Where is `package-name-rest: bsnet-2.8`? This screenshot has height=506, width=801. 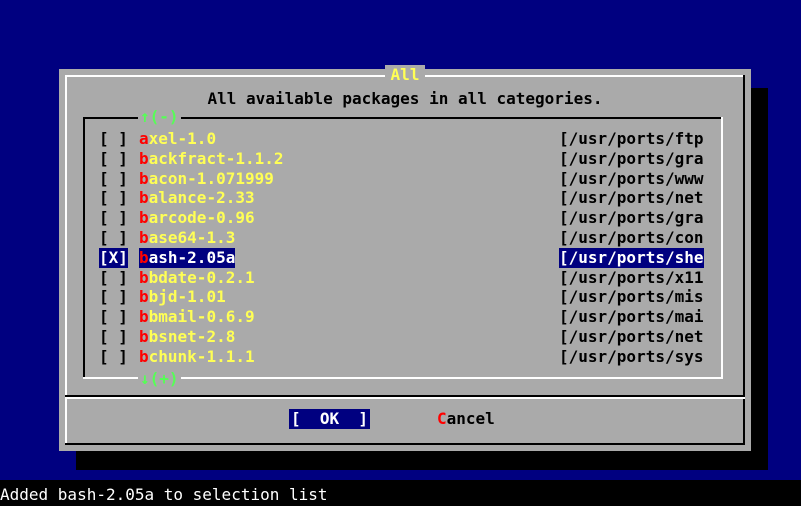 package-name-rest: bsnet-2.8 is located at coordinates (192, 336).